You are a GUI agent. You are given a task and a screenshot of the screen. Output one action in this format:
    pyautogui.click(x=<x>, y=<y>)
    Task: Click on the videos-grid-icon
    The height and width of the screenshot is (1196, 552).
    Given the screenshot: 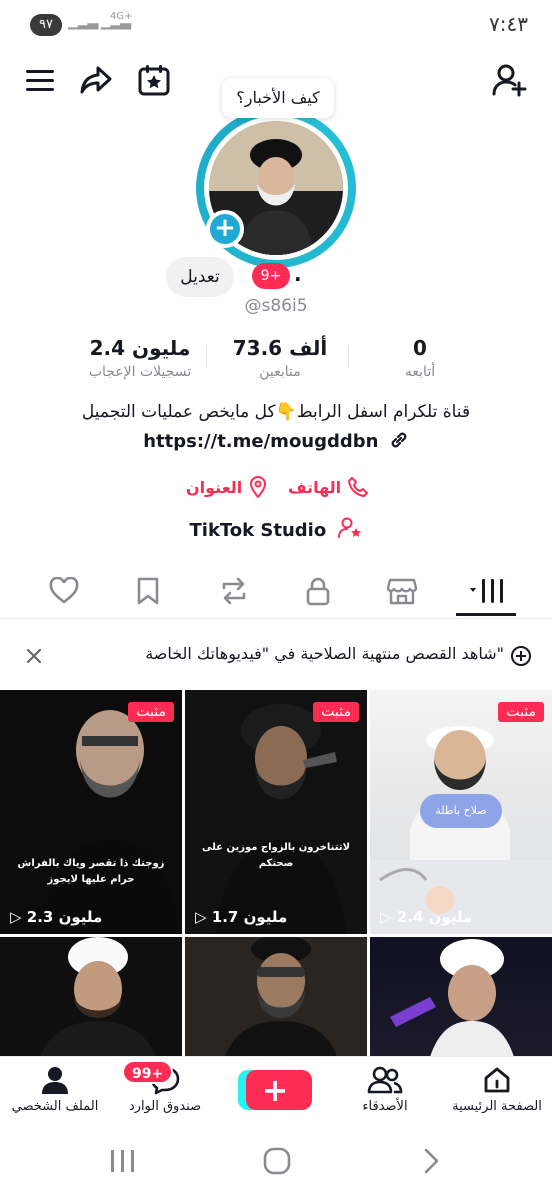 What is the action you would take?
    pyautogui.click(x=486, y=591)
    